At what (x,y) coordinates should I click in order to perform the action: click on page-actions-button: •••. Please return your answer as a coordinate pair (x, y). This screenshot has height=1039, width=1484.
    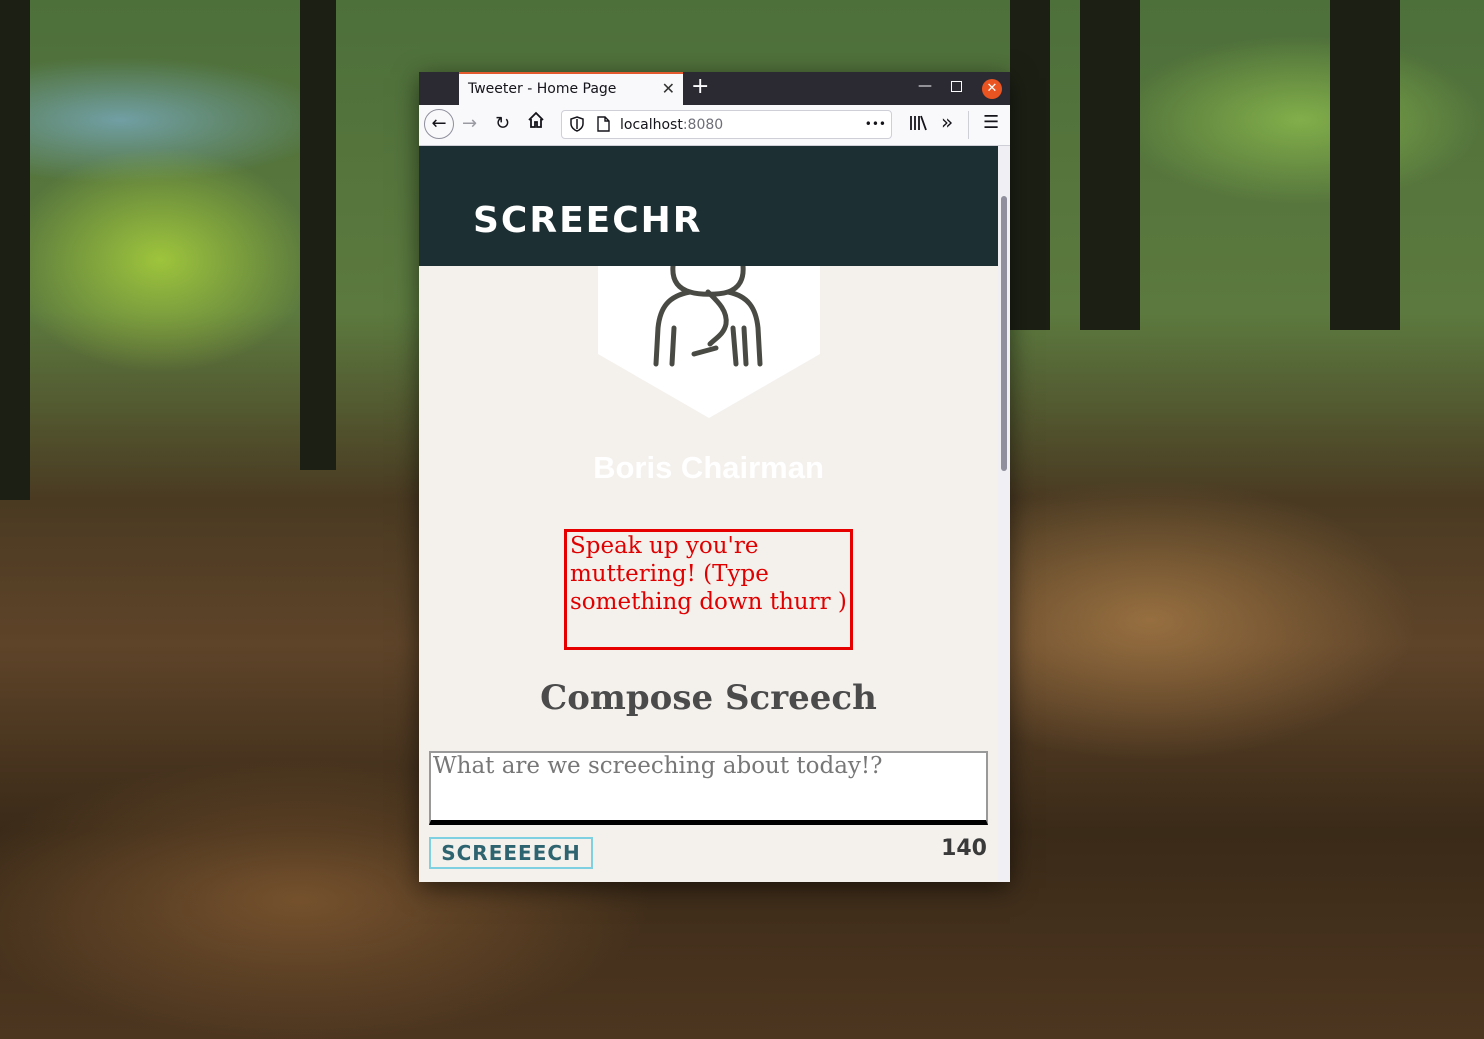
    Looking at the image, I should click on (875, 124).